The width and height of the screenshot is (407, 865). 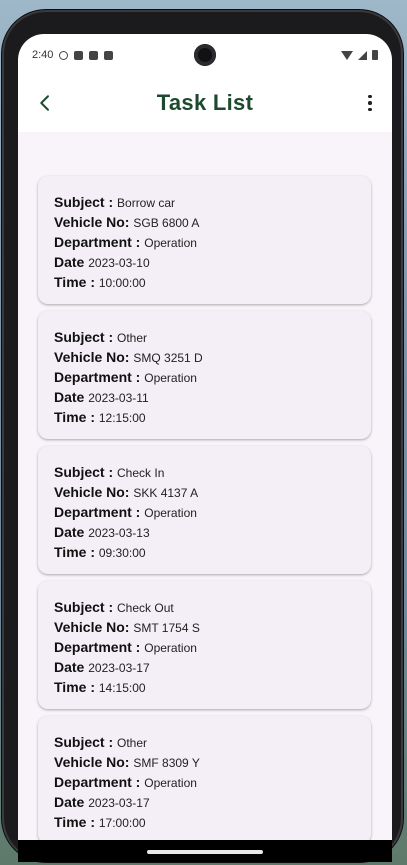 What do you see at coordinates (204, 822) in the screenshot?
I see `task-time-row: Time : 17:00:00` at bounding box center [204, 822].